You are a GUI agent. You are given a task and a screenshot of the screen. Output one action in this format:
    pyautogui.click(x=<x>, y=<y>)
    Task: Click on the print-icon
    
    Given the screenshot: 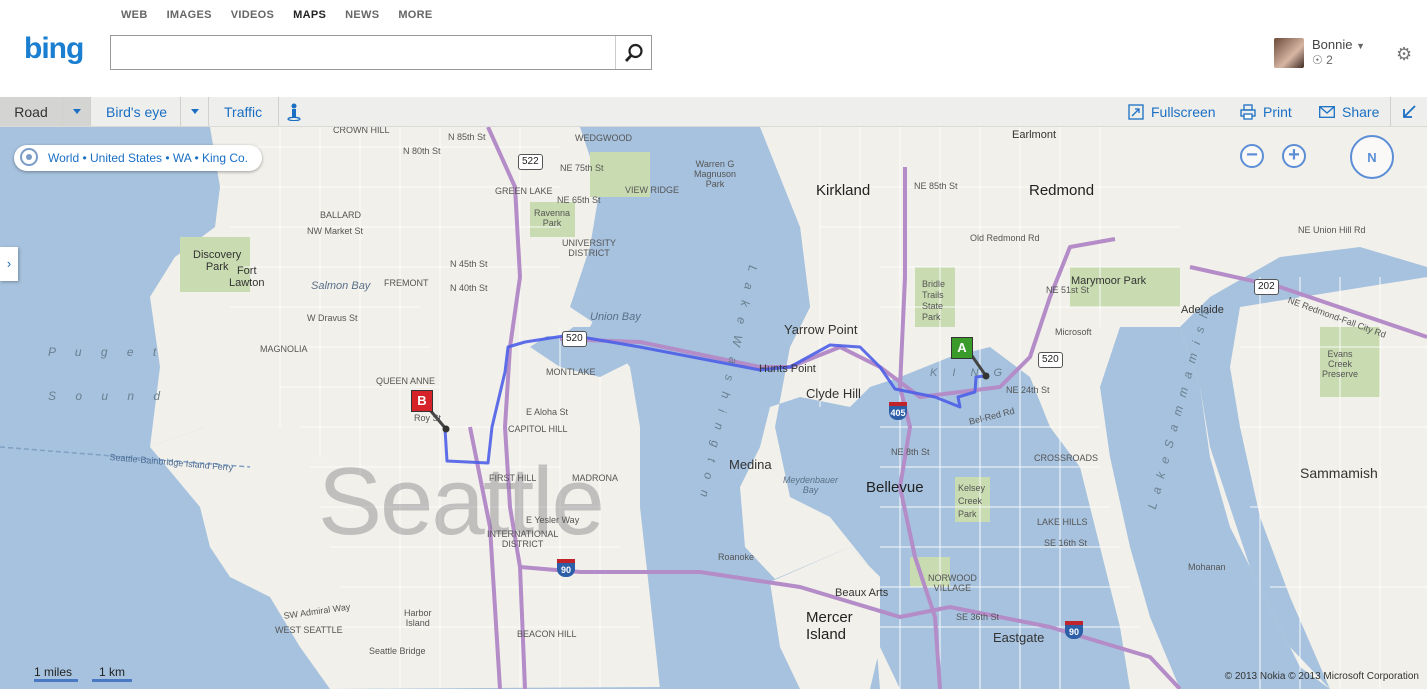 What is the action you would take?
    pyautogui.click(x=1248, y=111)
    